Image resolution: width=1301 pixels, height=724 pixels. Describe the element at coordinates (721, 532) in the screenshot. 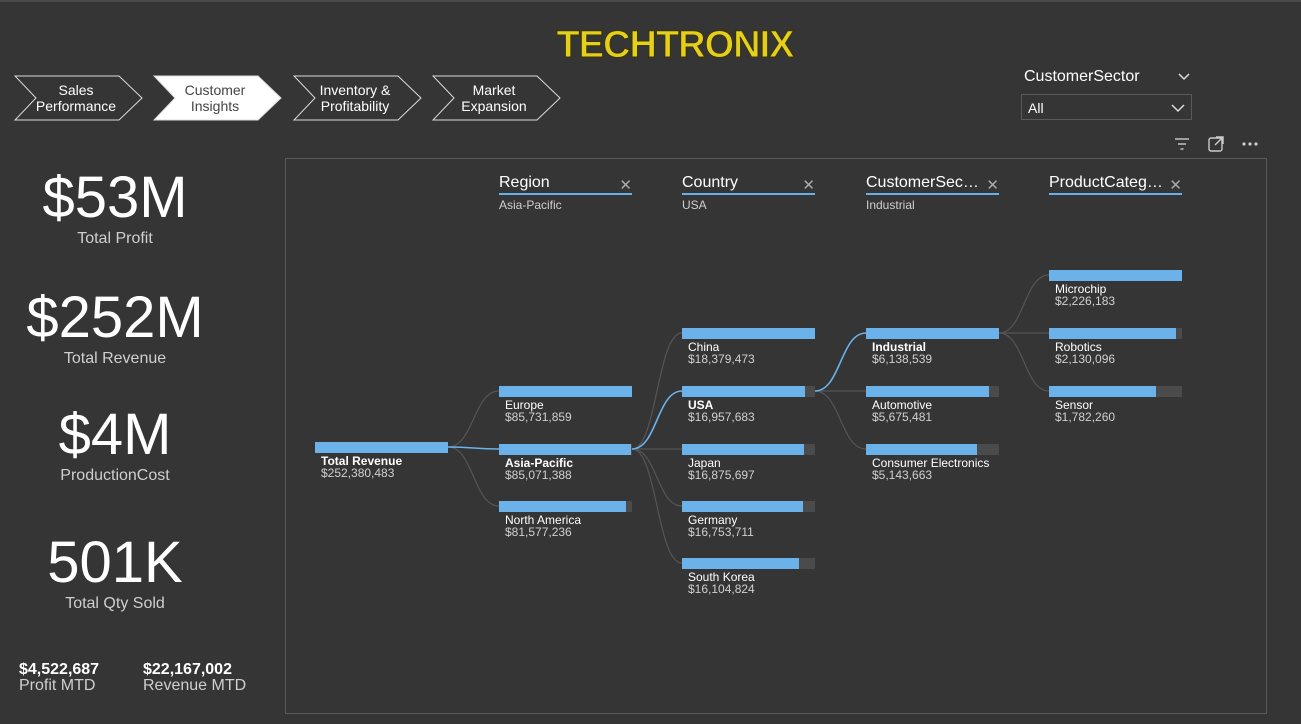

I see `node-amount: $16,753,711` at that location.